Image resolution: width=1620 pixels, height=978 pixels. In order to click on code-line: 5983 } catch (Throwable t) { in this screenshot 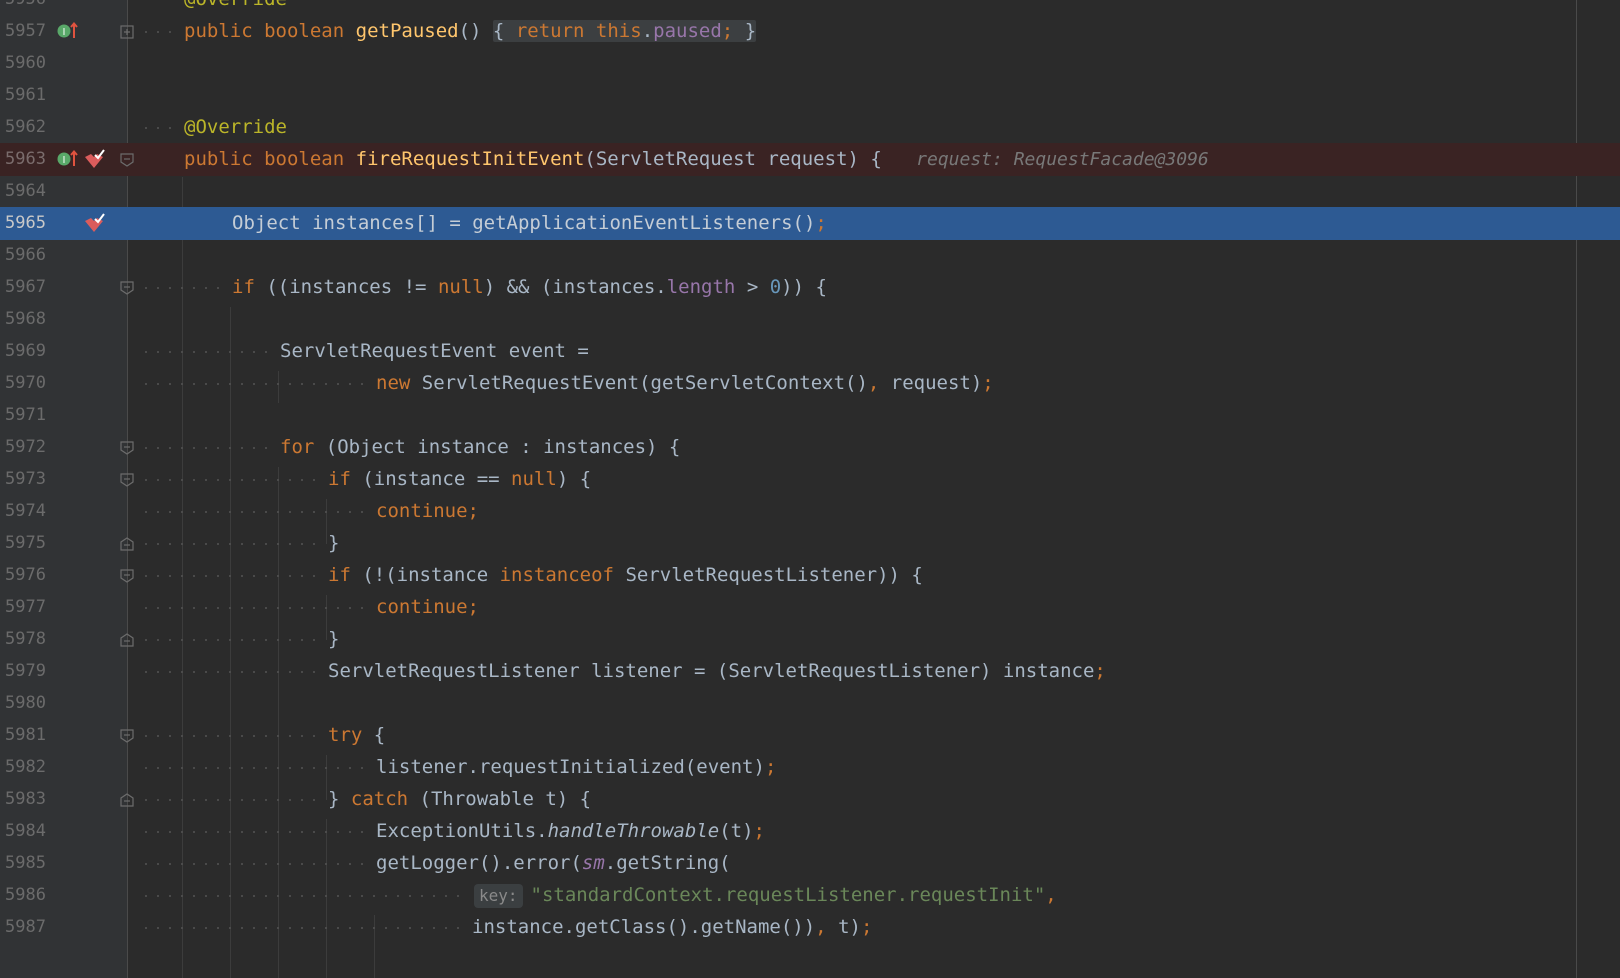, I will do `click(810, 799)`.